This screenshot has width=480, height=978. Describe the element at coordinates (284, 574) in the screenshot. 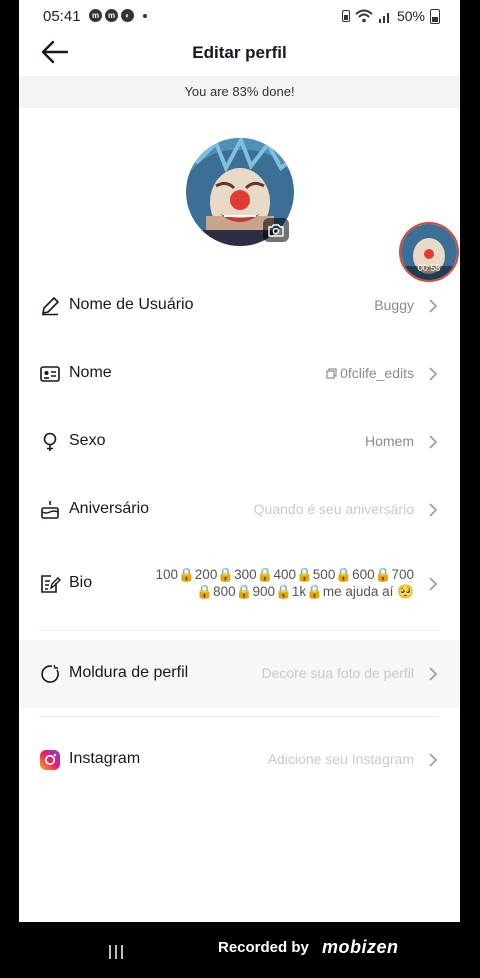

I see `bio-line-1: 100🔒200🔒300🔒400🔒500🔒600🔒700` at that location.